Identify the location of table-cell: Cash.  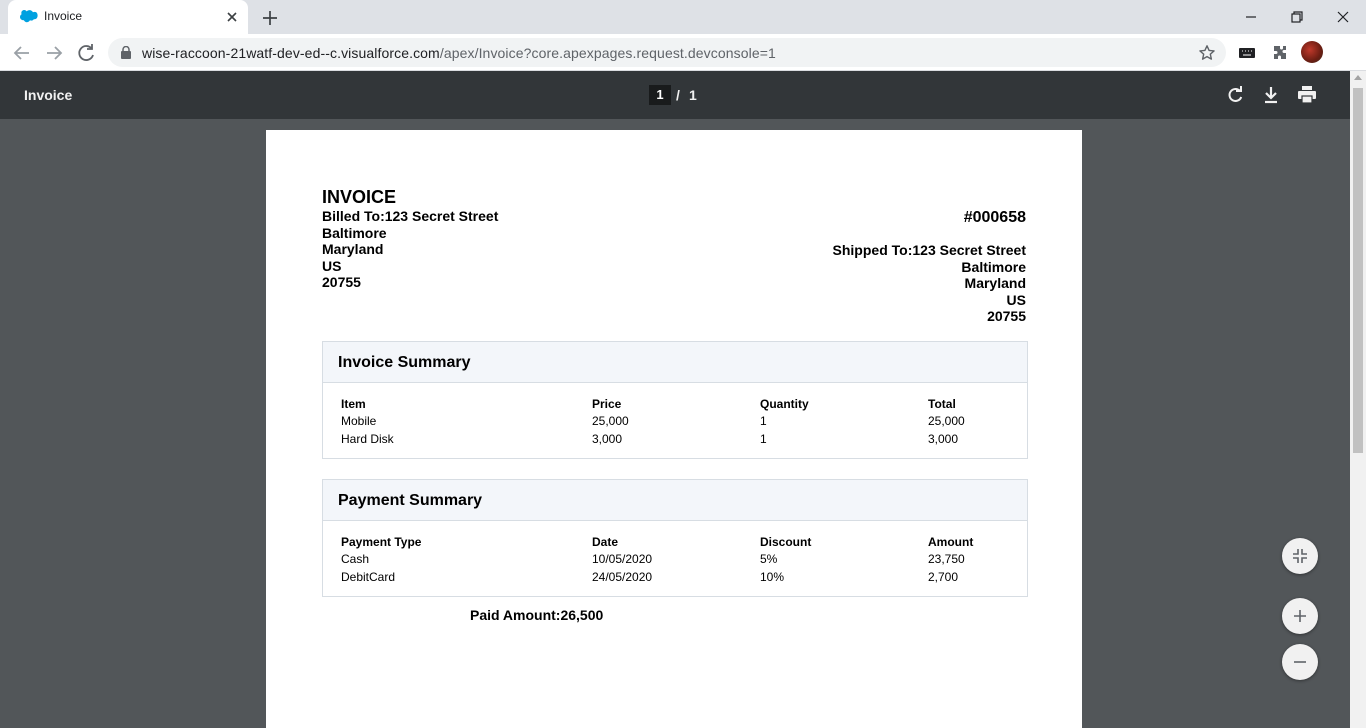
(355, 559).